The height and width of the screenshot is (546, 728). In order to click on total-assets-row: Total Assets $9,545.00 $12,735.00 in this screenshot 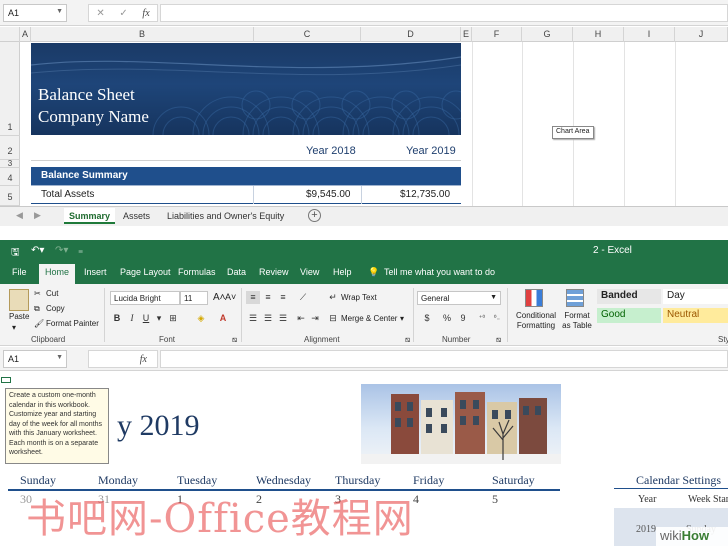, I will do `click(246, 194)`.